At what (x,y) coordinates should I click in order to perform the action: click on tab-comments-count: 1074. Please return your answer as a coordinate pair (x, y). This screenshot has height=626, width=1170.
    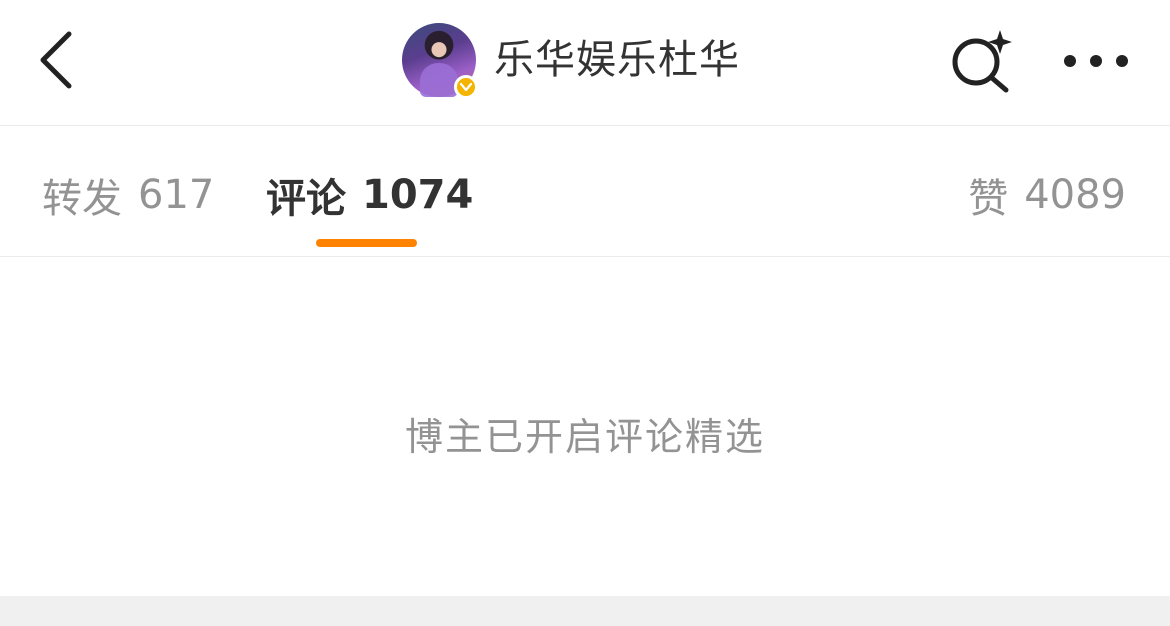
    Looking at the image, I should click on (418, 195).